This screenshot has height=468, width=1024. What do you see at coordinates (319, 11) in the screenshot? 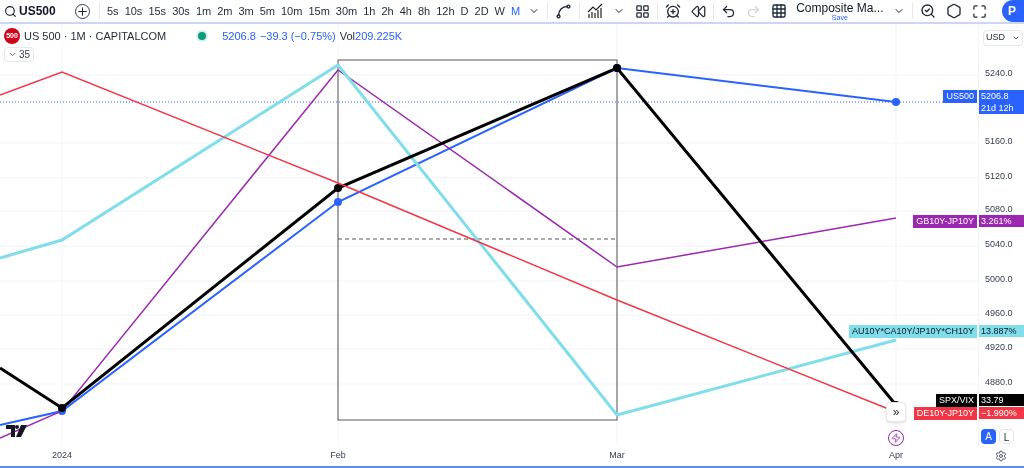
I see `interval-button: 15m` at bounding box center [319, 11].